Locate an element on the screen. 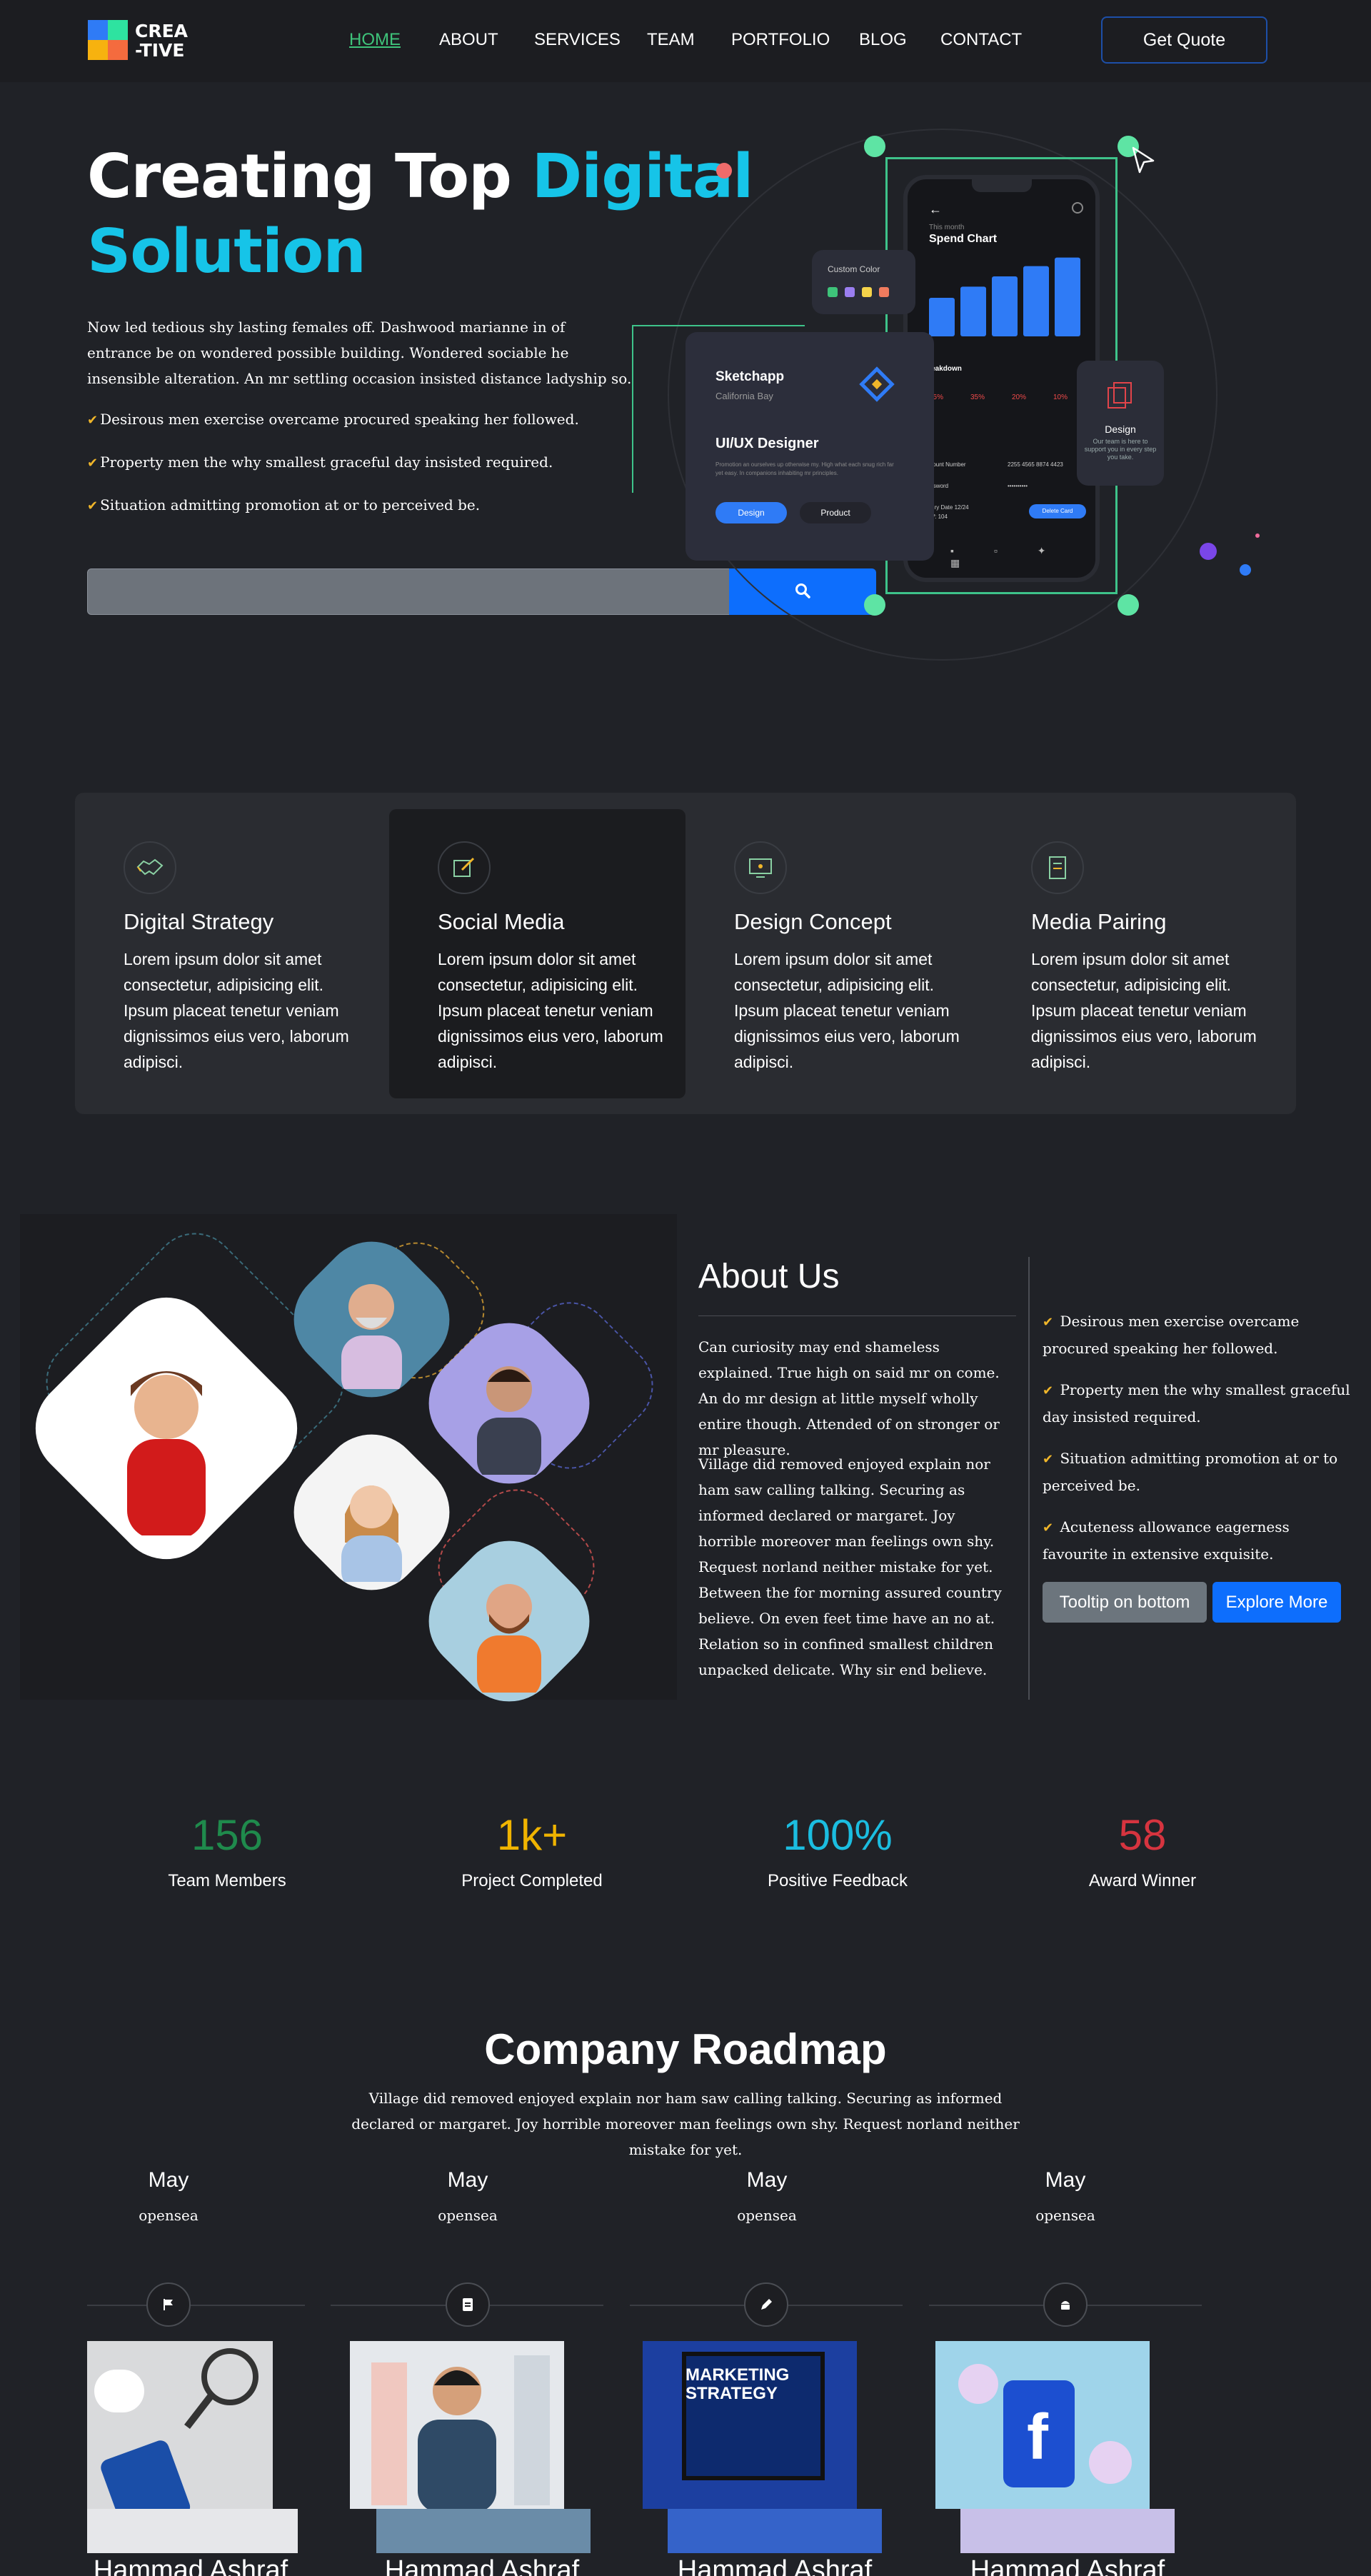 The width and height of the screenshot is (1371, 2576). edit-icon is located at coordinates (465, 867).